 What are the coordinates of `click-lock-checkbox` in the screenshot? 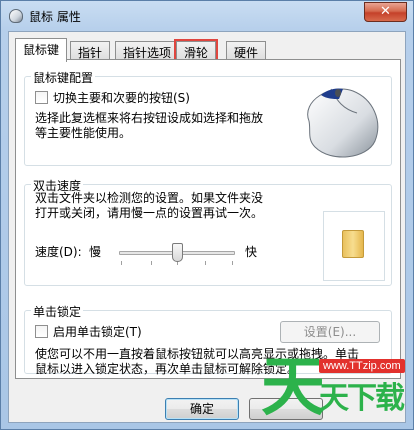 It's located at (41, 331).